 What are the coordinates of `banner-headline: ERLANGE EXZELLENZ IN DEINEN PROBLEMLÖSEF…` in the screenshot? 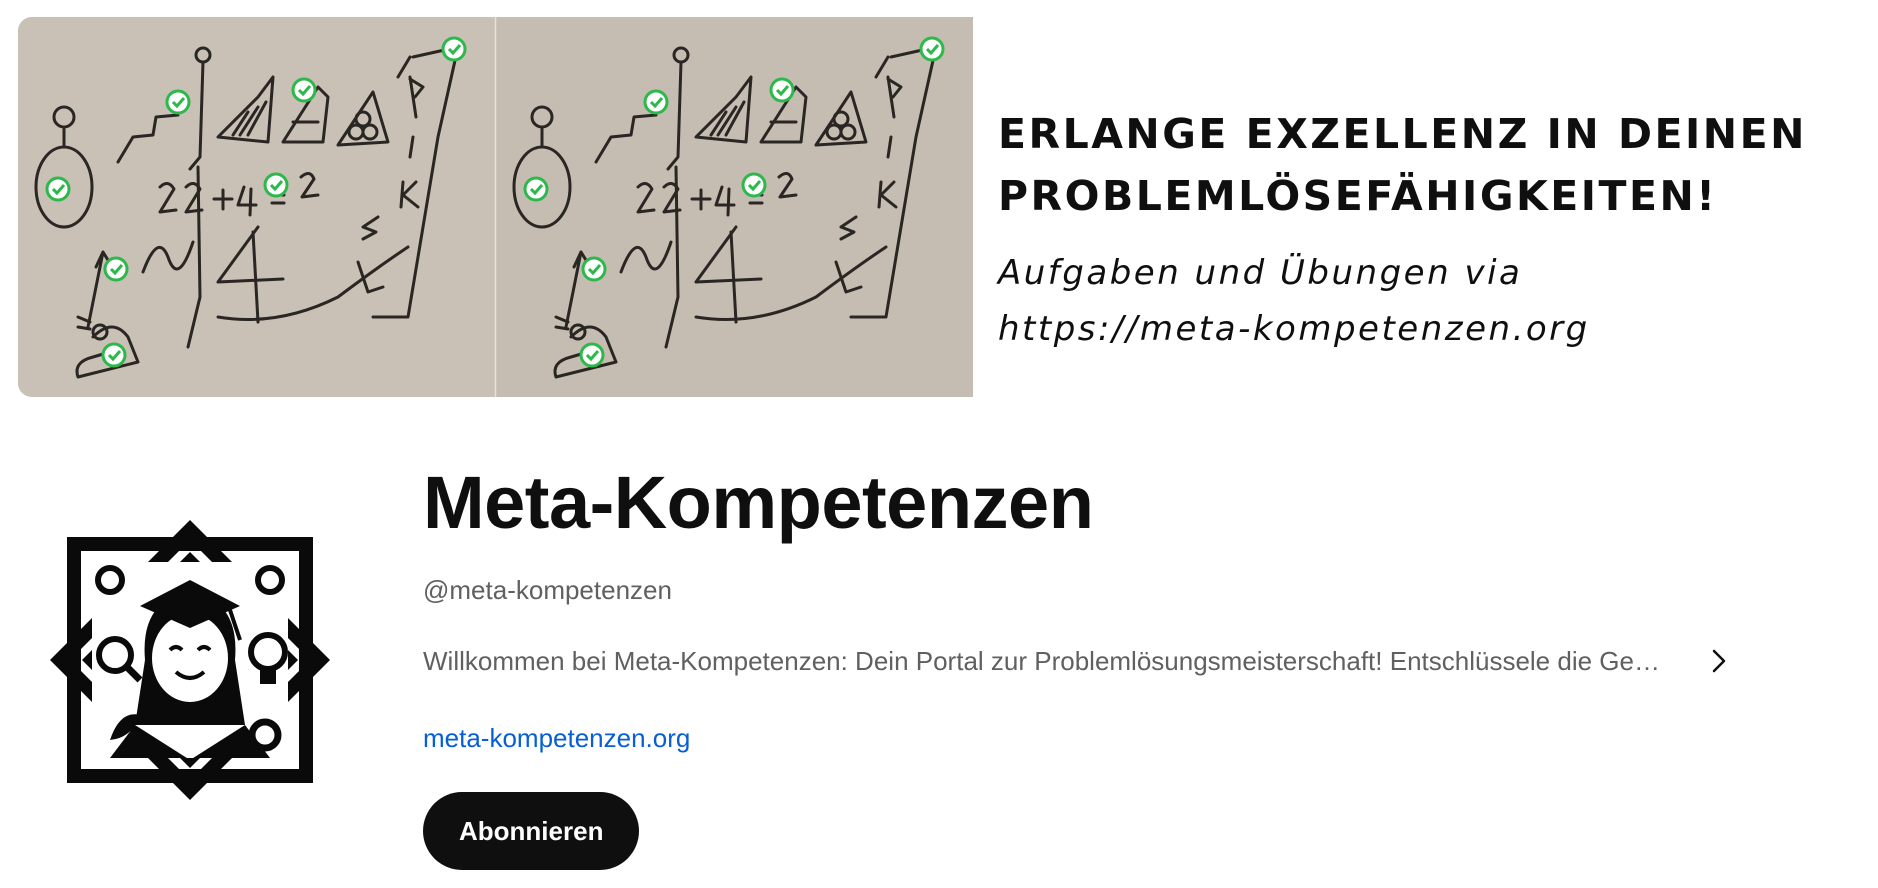 It's located at (1402, 165).